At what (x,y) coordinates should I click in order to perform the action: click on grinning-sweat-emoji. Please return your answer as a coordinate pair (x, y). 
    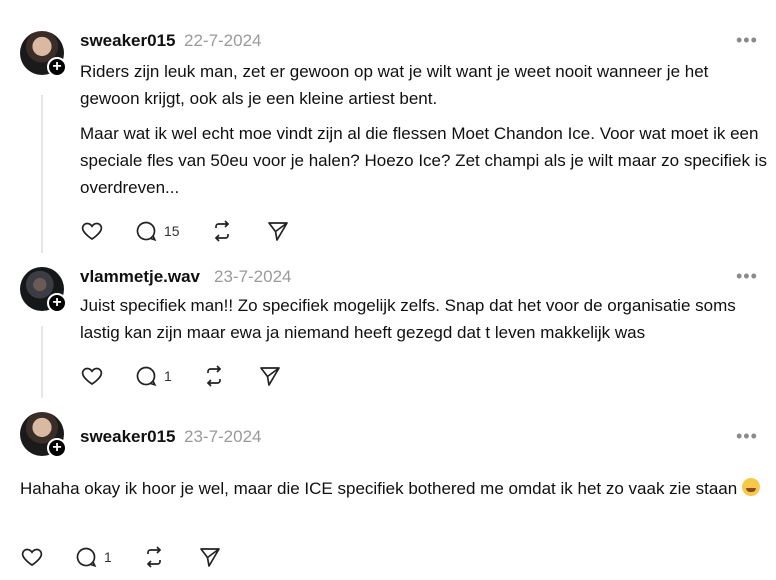
    Looking at the image, I should click on (750, 487).